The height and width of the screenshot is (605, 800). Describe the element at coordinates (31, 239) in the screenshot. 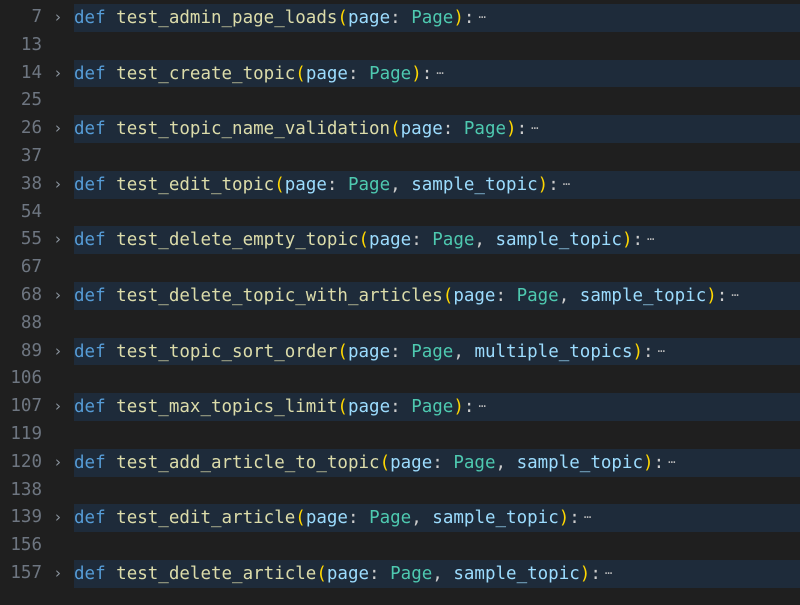

I see `line-number: 55` at that location.